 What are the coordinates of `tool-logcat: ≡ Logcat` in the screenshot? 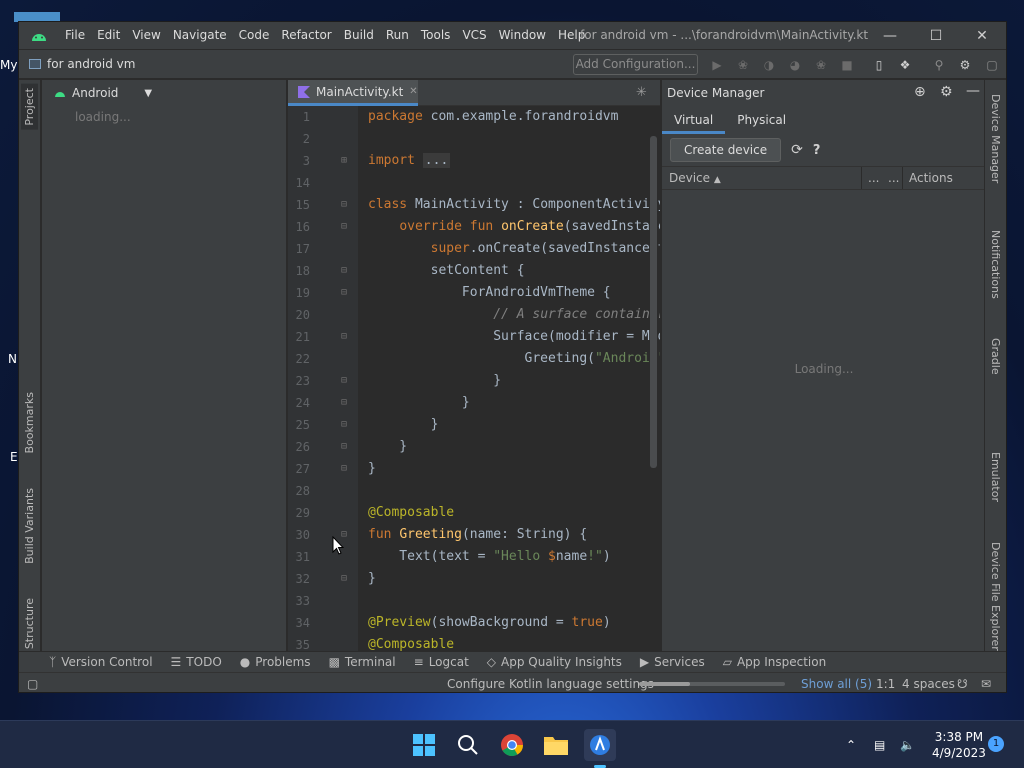 It's located at (441, 662).